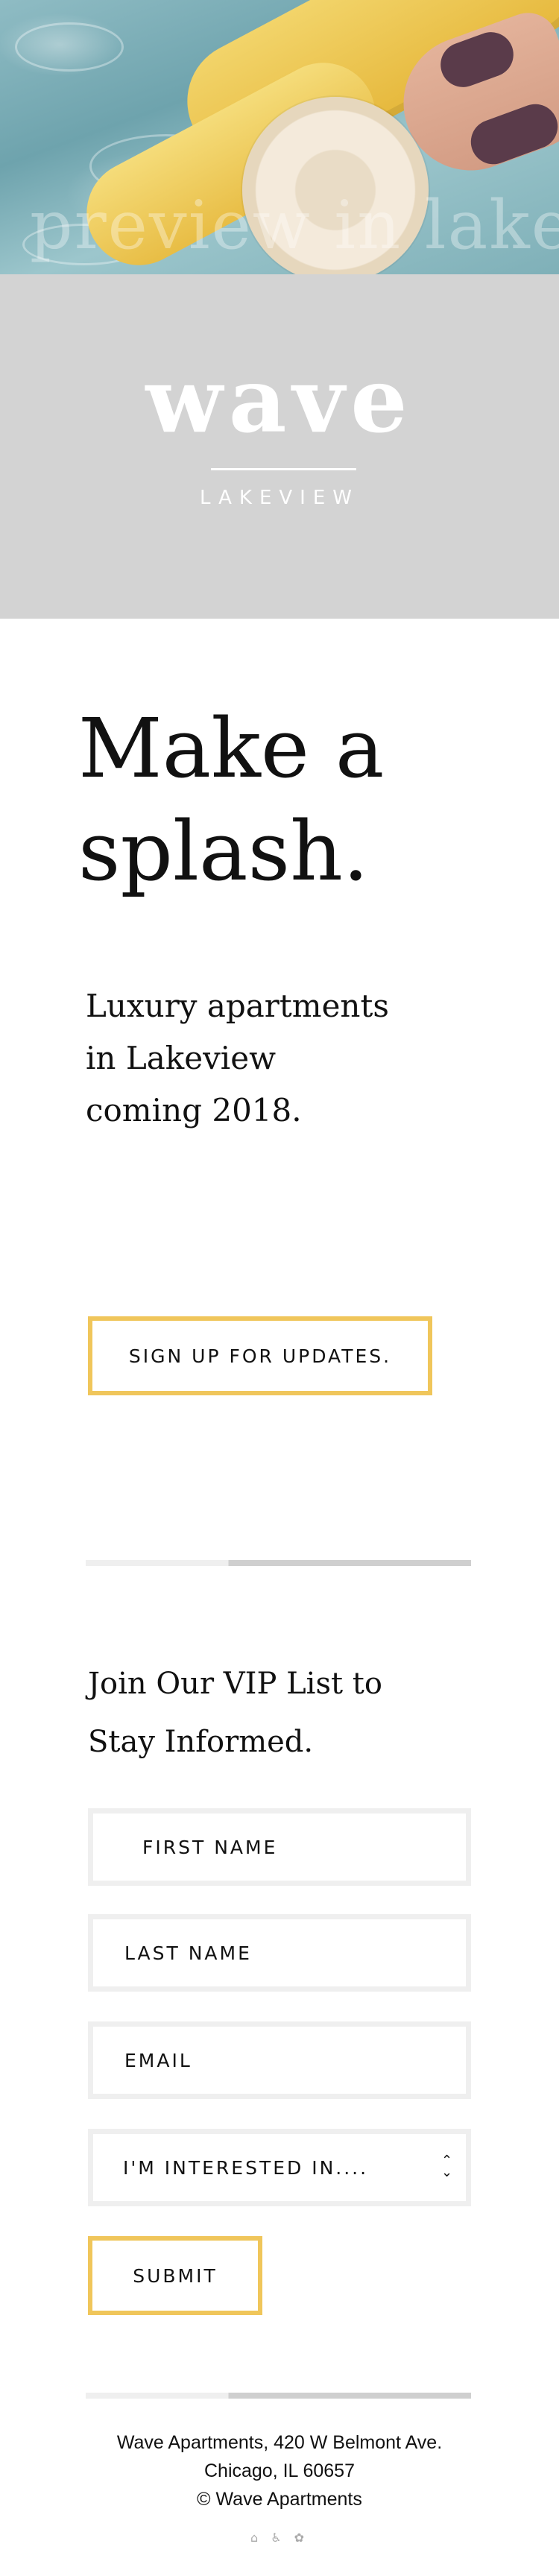  Describe the element at coordinates (235, 1684) in the screenshot. I see `vip-title-line: Join Our VIP List to` at that location.